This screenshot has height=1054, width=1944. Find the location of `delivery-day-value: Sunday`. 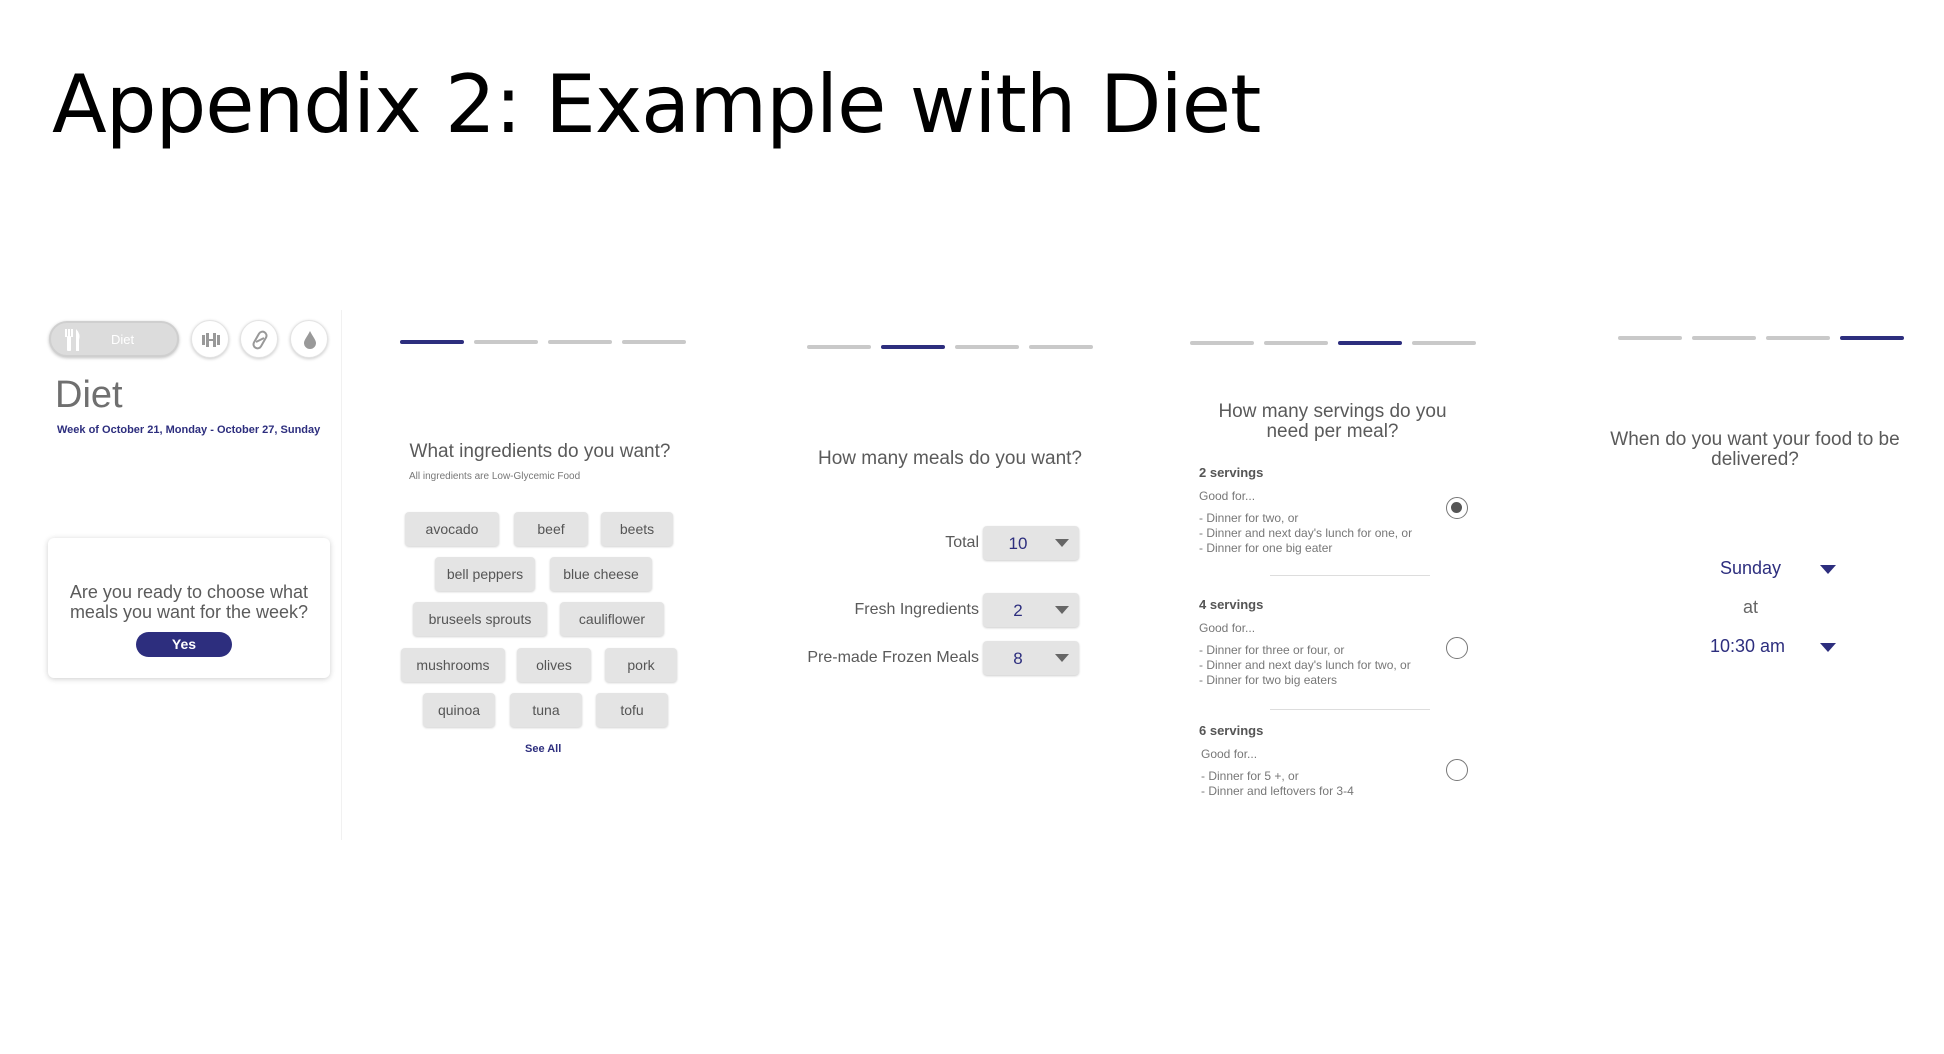

delivery-day-value: Sunday is located at coordinates (1751, 568).